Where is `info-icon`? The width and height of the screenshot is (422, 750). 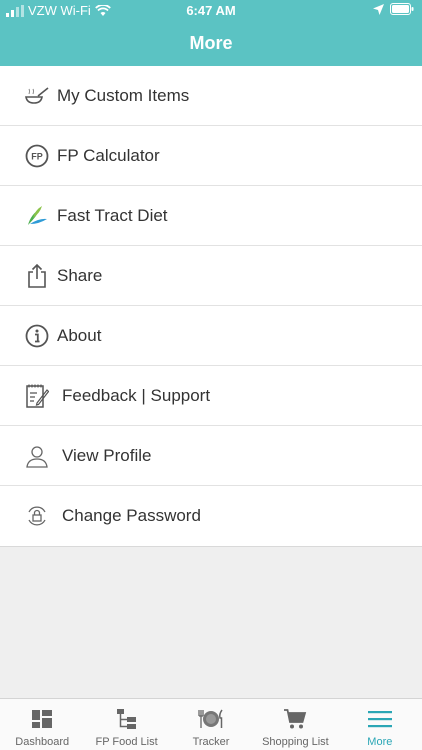 info-icon is located at coordinates (37, 336).